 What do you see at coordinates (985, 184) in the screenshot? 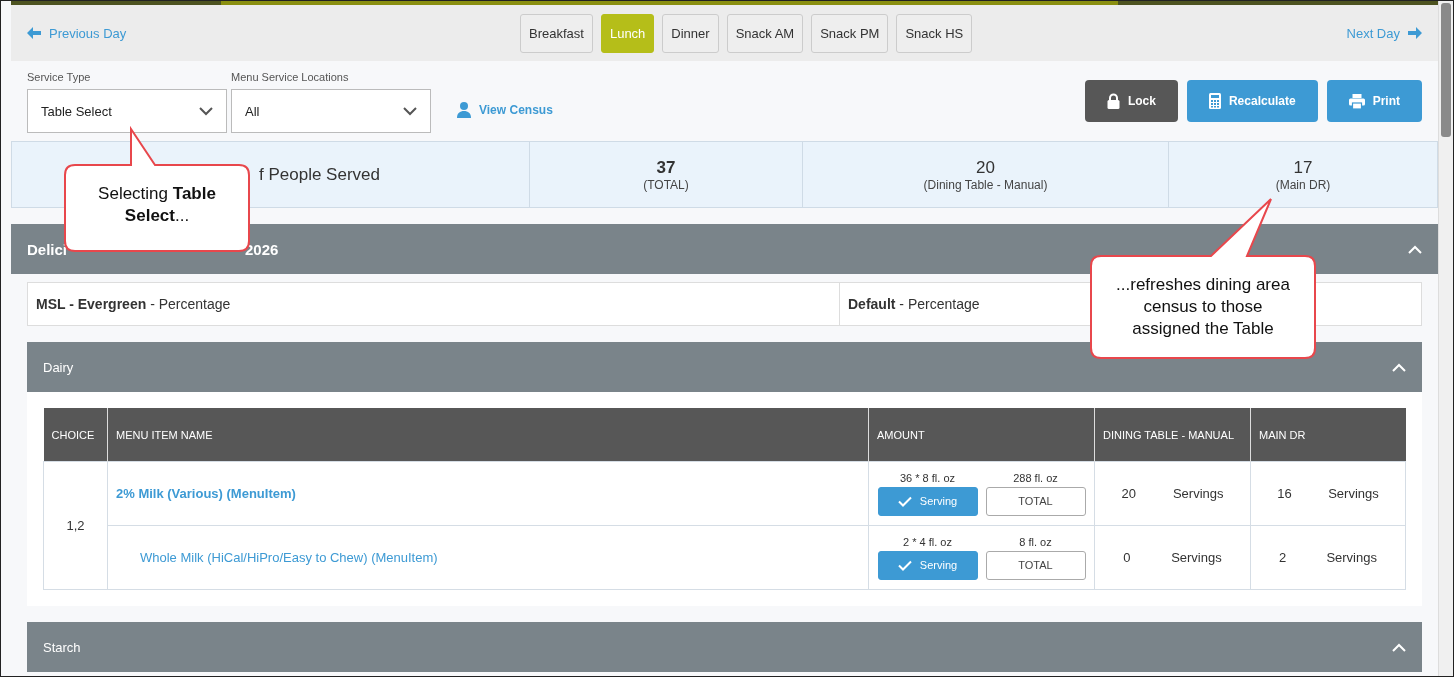
I see `census-caption: (Dining Table - Manual)` at bounding box center [985, 184].